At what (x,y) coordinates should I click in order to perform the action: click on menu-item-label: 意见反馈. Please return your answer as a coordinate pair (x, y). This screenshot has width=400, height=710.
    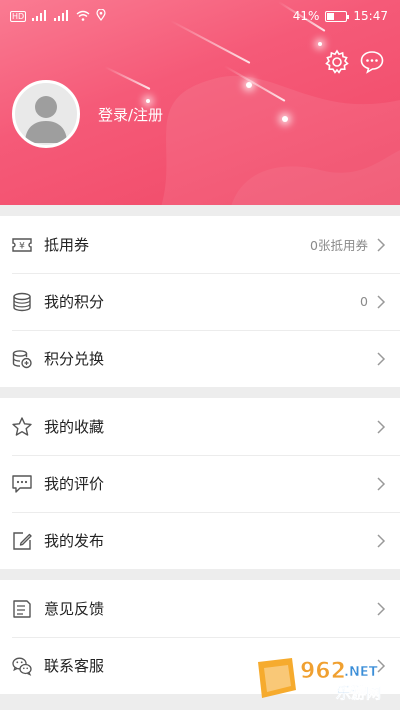
    Looking at the image, I should click on (74, 609).